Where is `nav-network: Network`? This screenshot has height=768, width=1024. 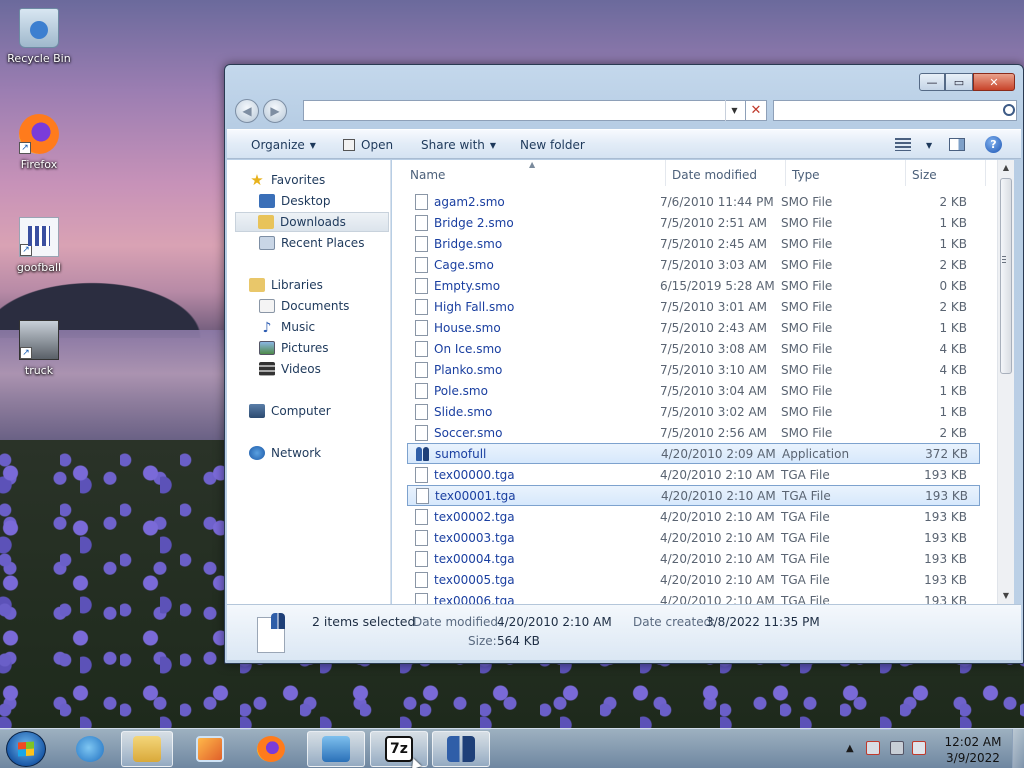 nav-network: Network is located at coordinates (319, 453).